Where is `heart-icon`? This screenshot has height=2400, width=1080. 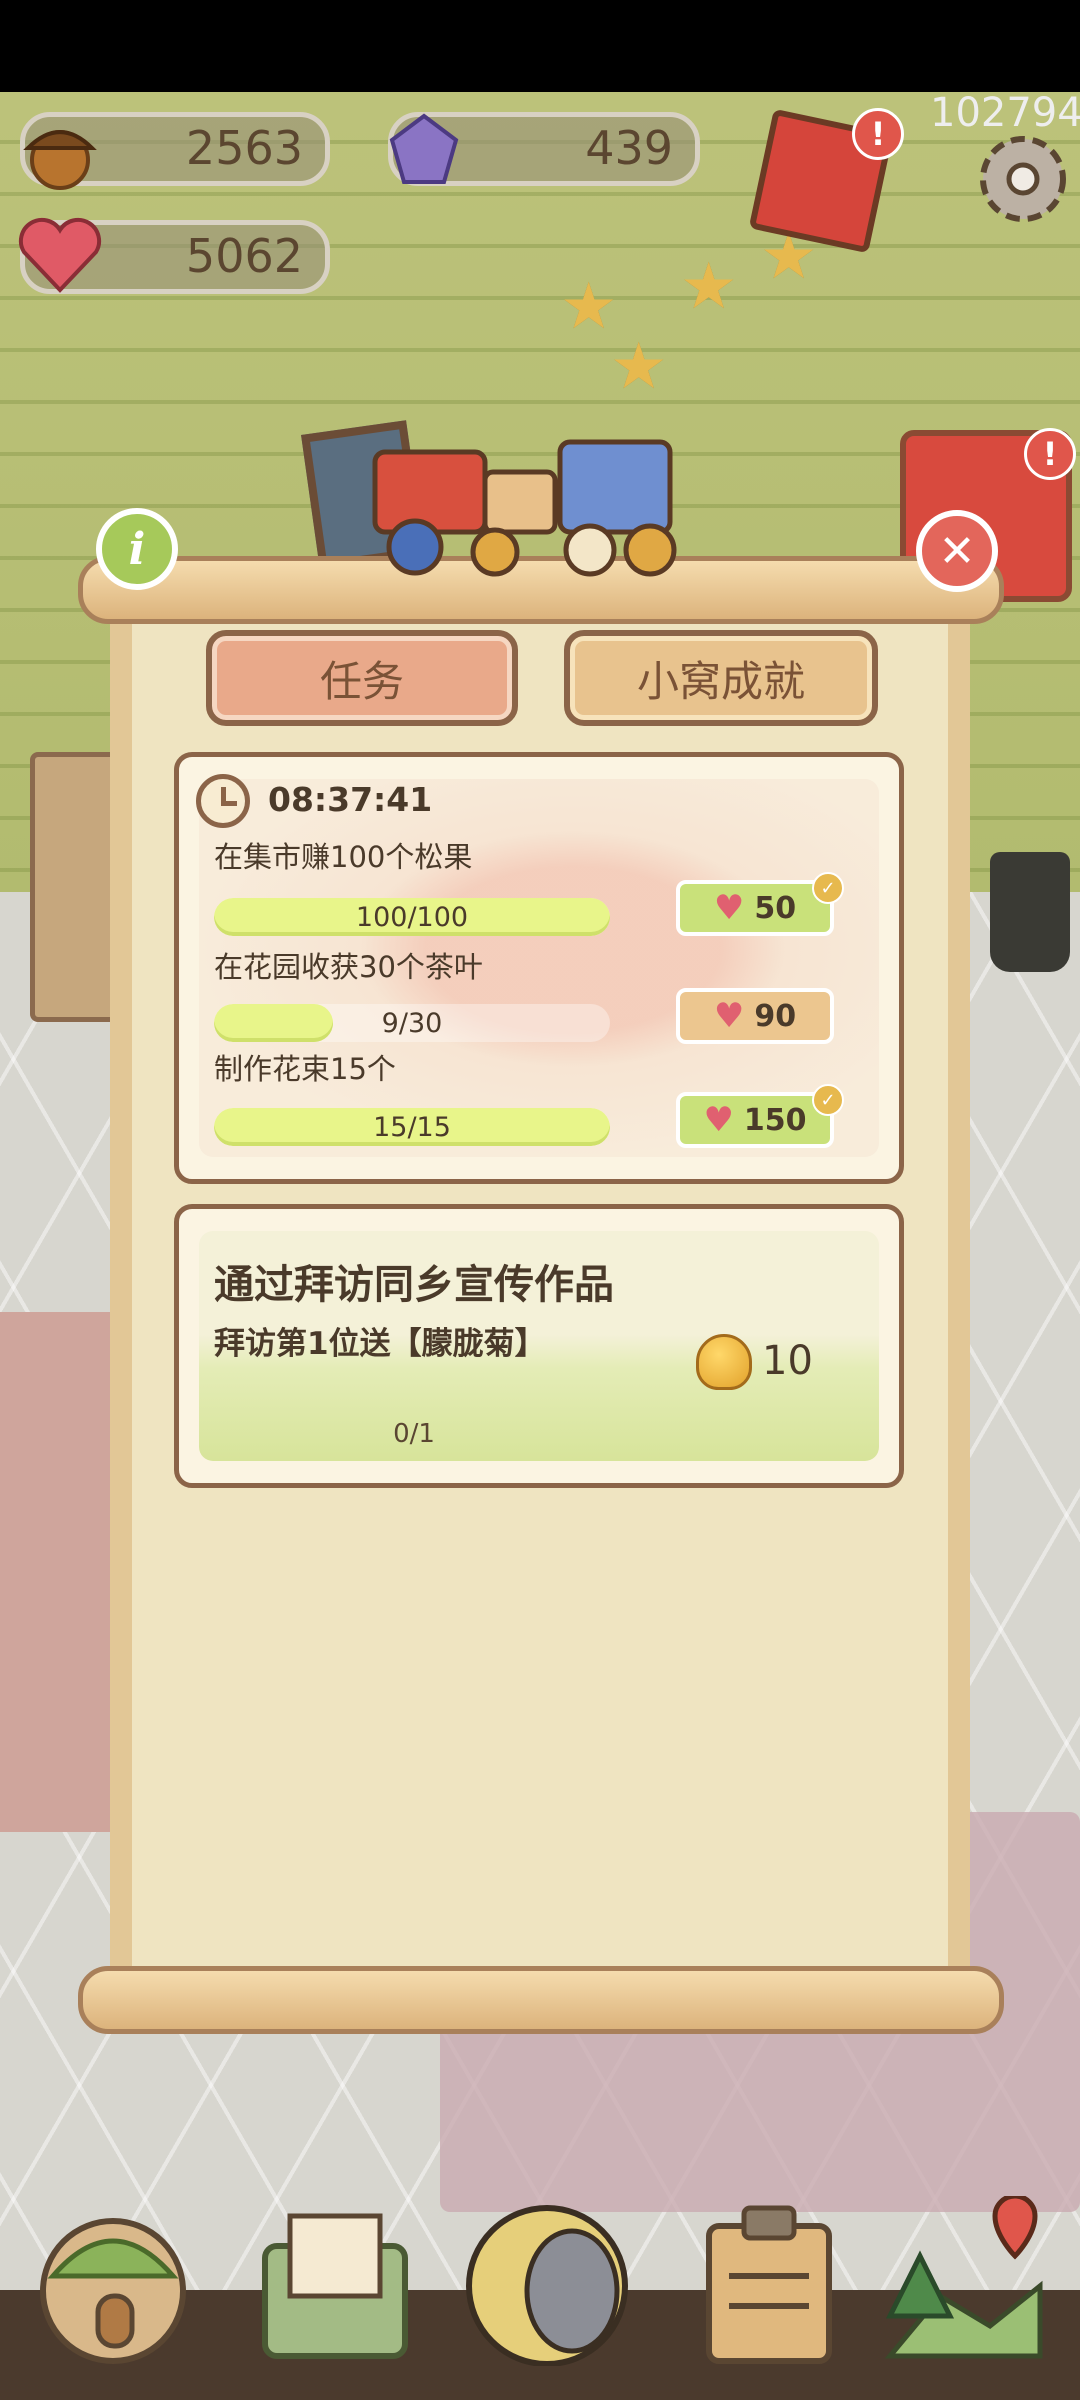 heart-icon is located at coordinates (60, 255).